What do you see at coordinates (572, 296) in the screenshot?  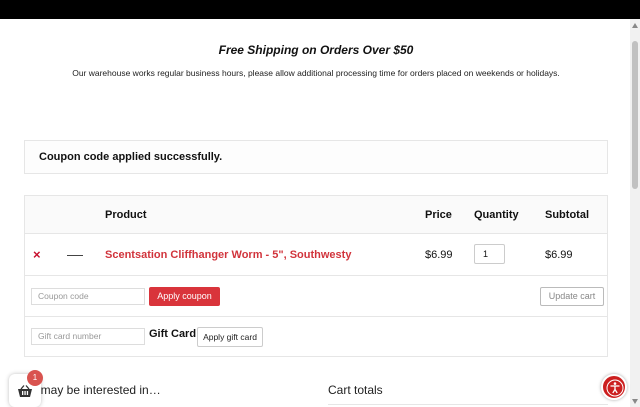 I see `update-cart-button: Update cart` at bounding box center [572, 296].